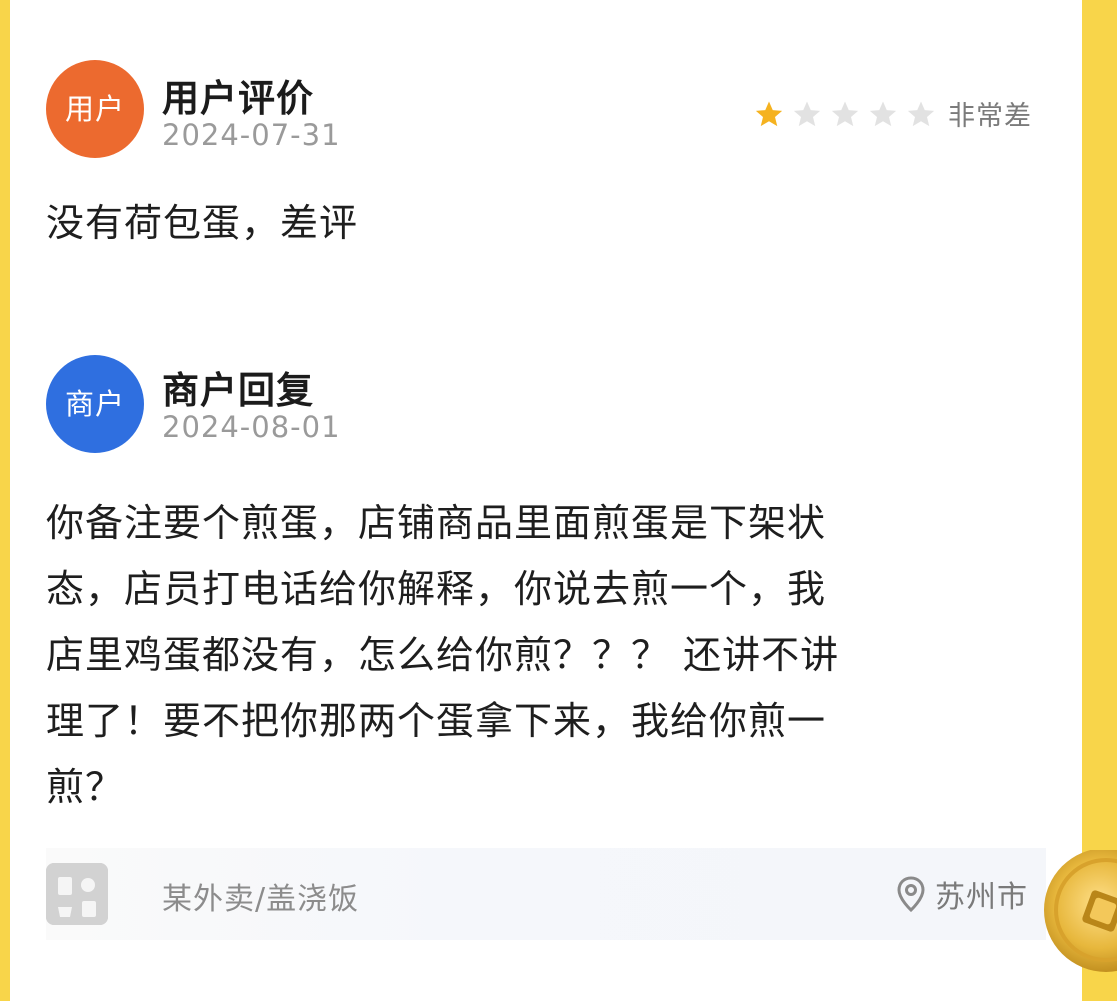  I want to click on reply-line: 态，店员打电话给你解释，你说去煎一个，我, so click(436, 589).